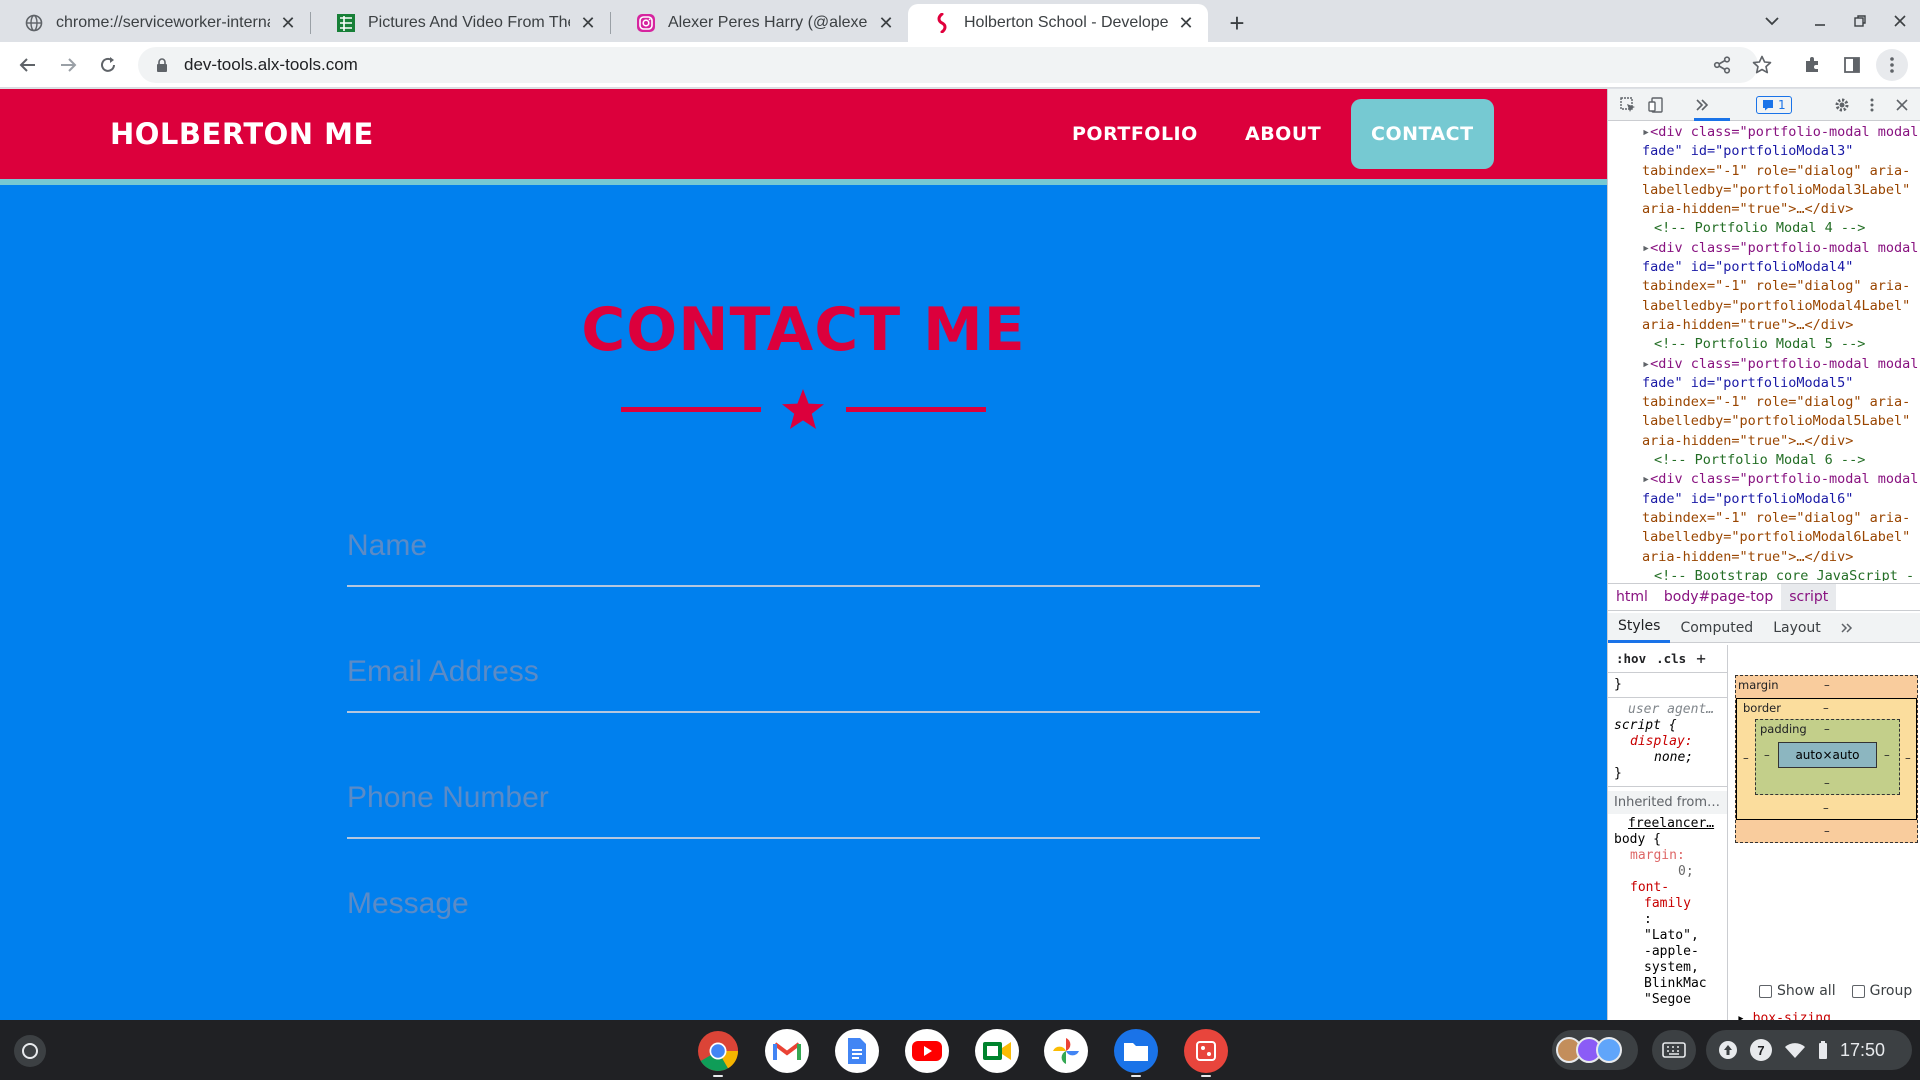 This screenshot has width=1920, height=1080. Describe the element at coordinates (1748, 556) in the screenshot. I see `dom-node-cont: aria-hidden="true">…</div>` at that location.